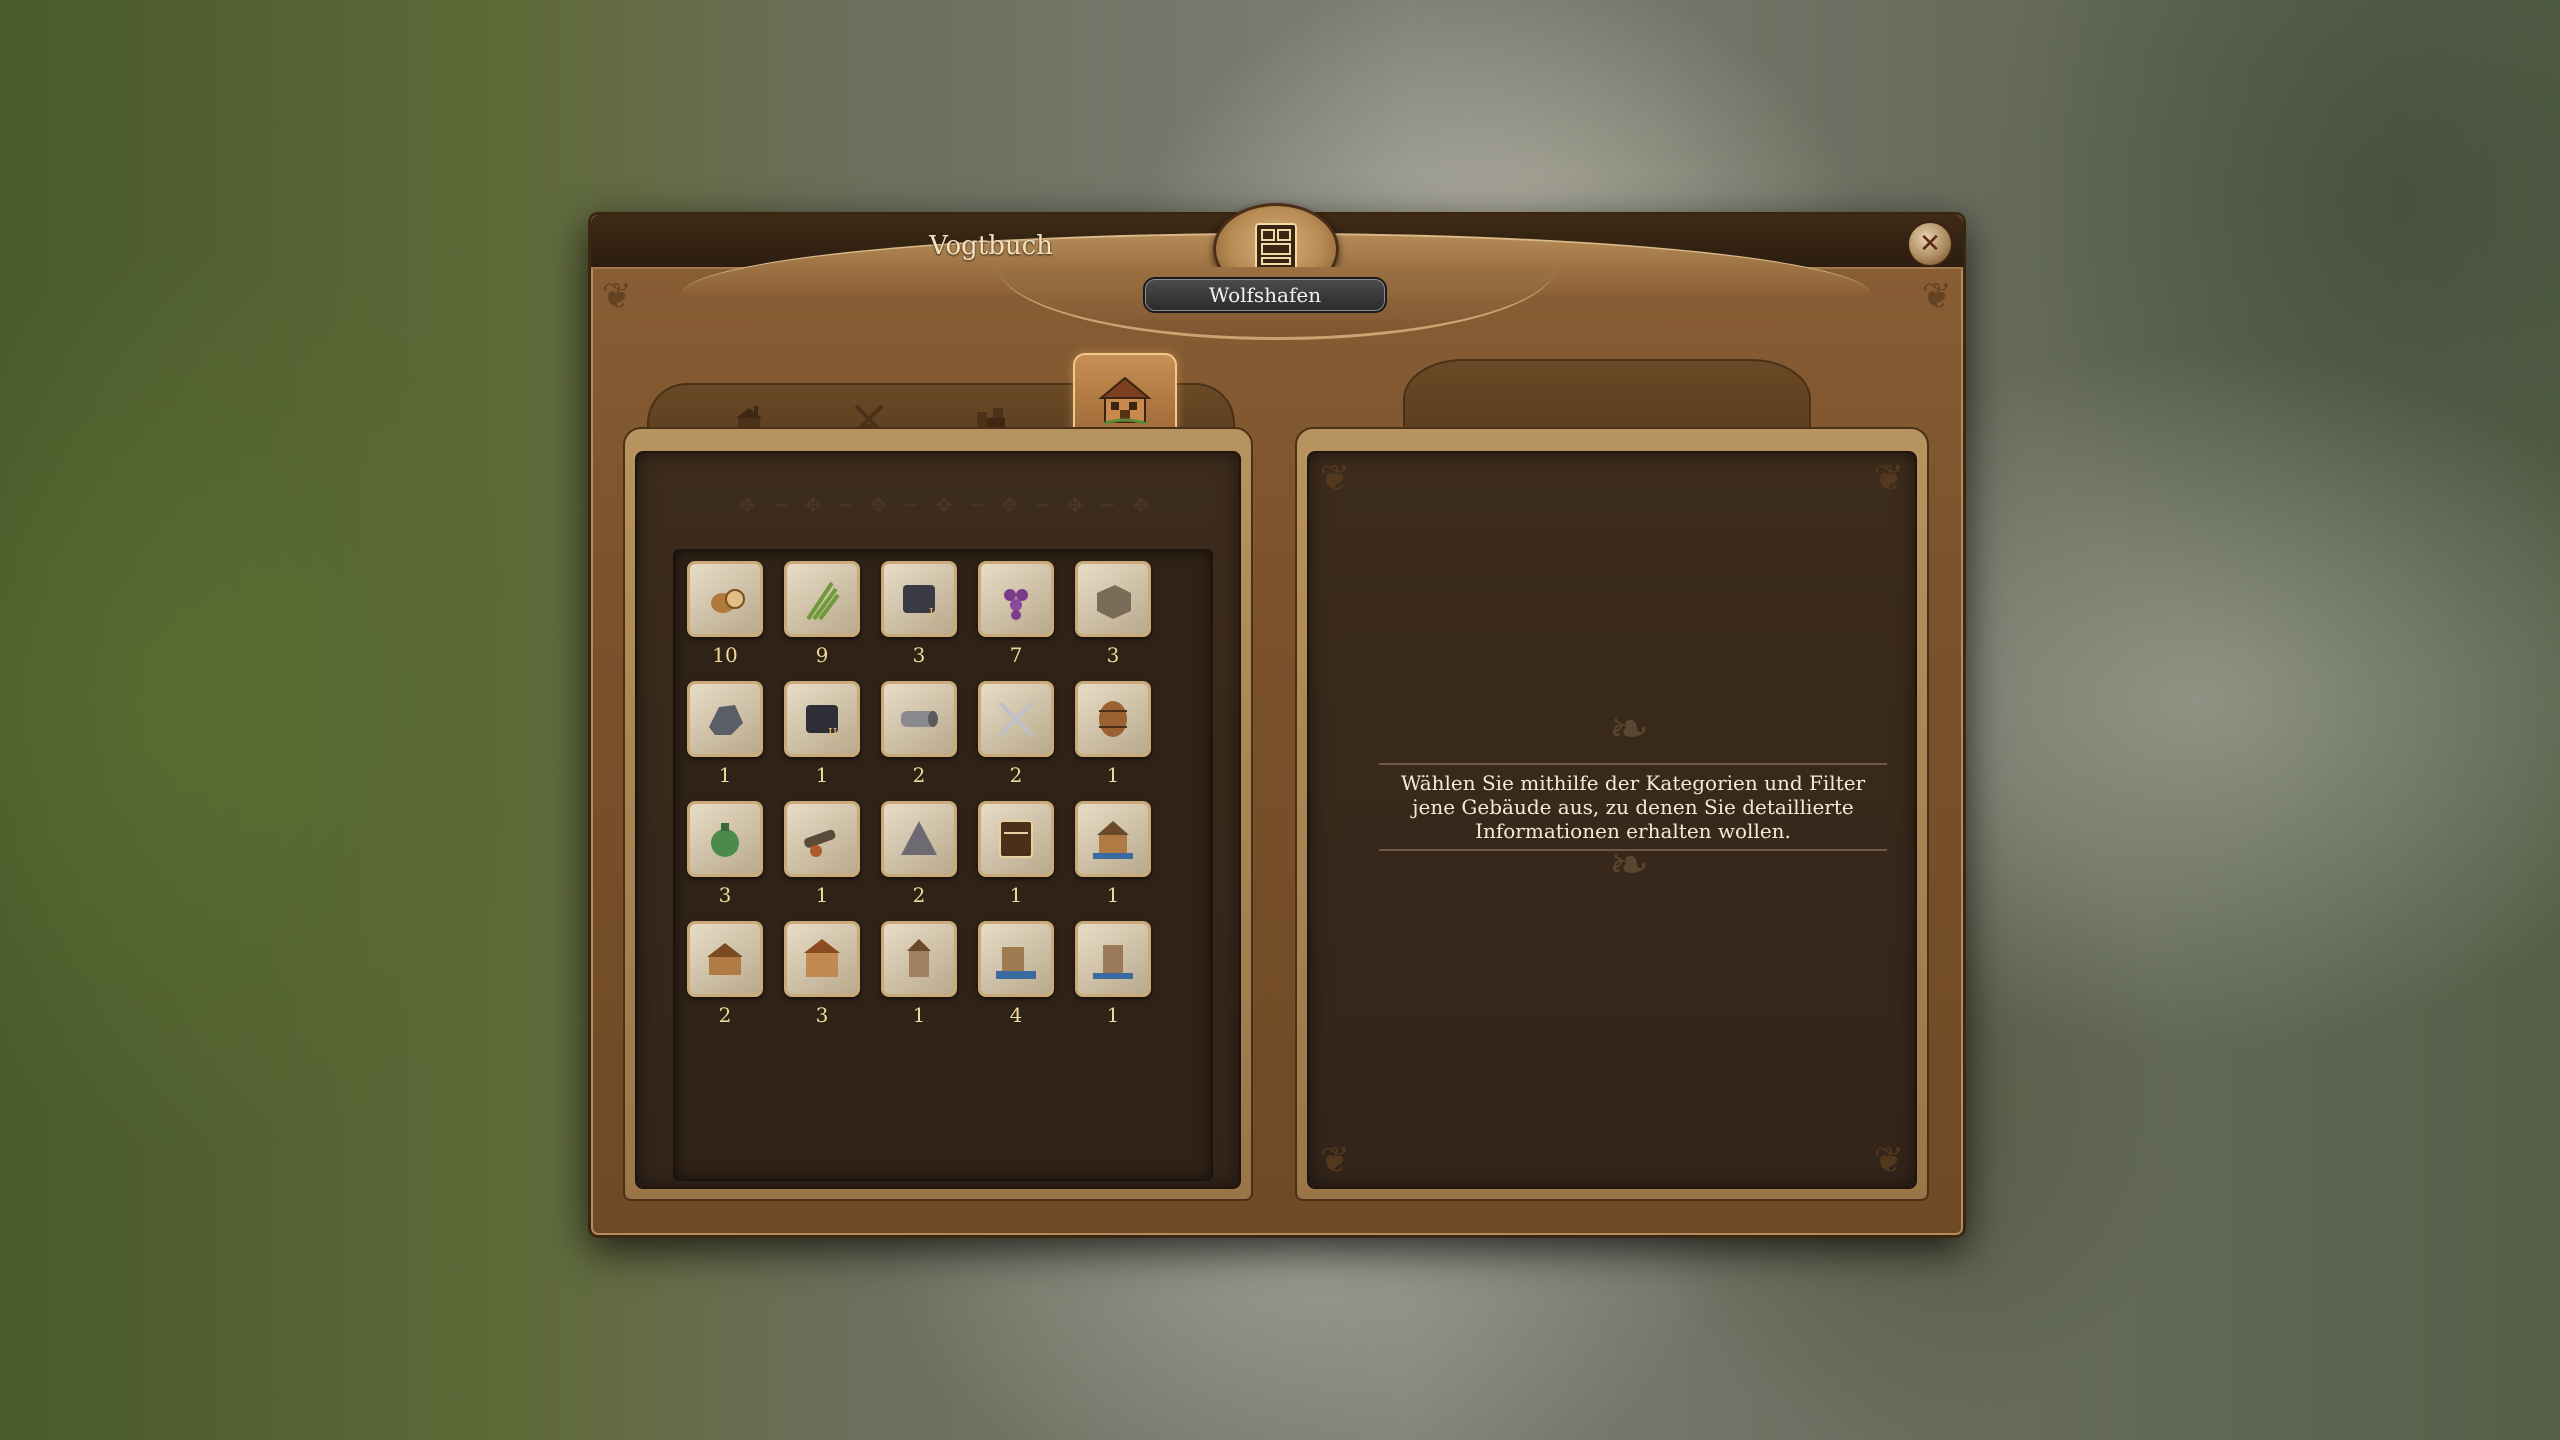 The height and width of the screenshot is (1440, 2560). I want to click on goods-slot: II, so click(822, 719).